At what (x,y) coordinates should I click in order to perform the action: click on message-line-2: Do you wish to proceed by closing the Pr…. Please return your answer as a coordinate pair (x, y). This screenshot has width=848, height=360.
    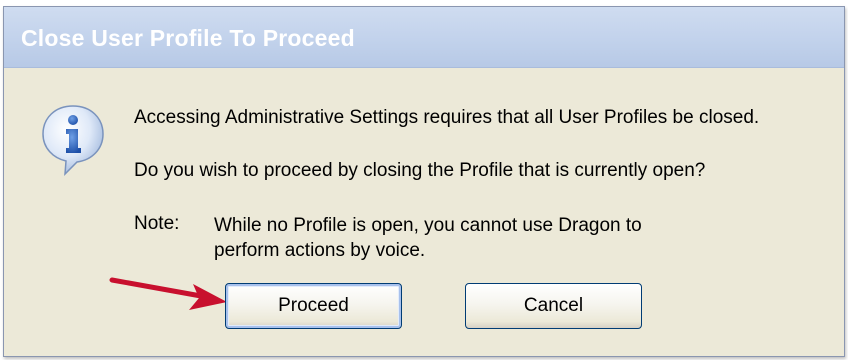
    Looking at the image, I should click on (420, 170).